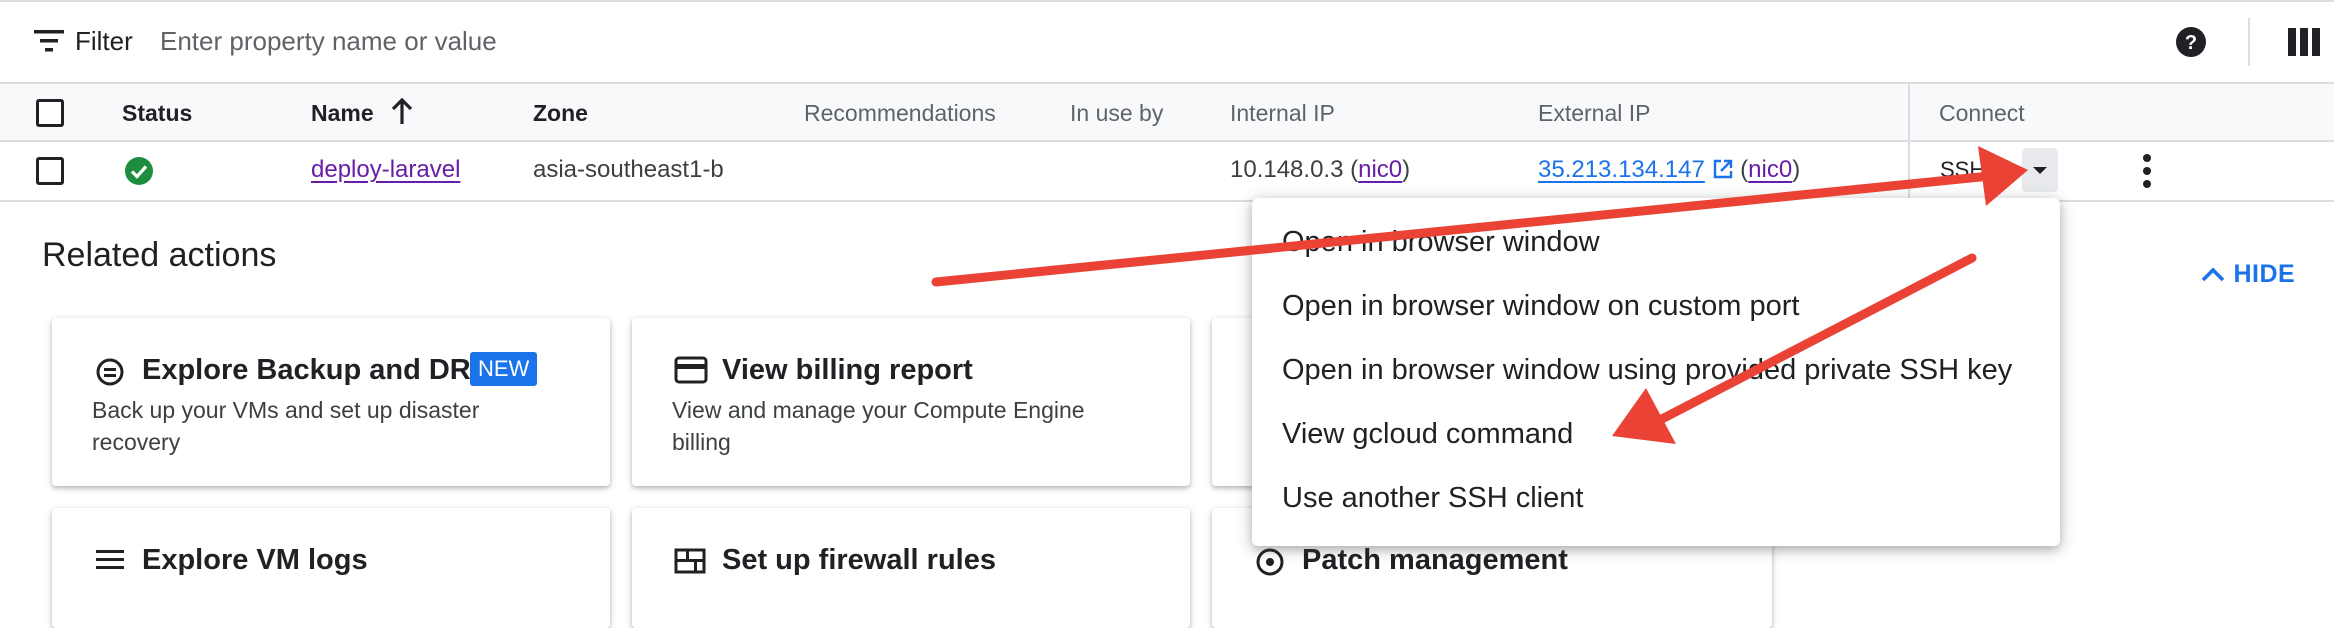 The width and height of the screenshot is (2334, 628). What do you see at coordinates (1441, 242) in the screenshot?
I see `menu-item-open-browser: Open in browser window` at bounding box center [1441, 242].